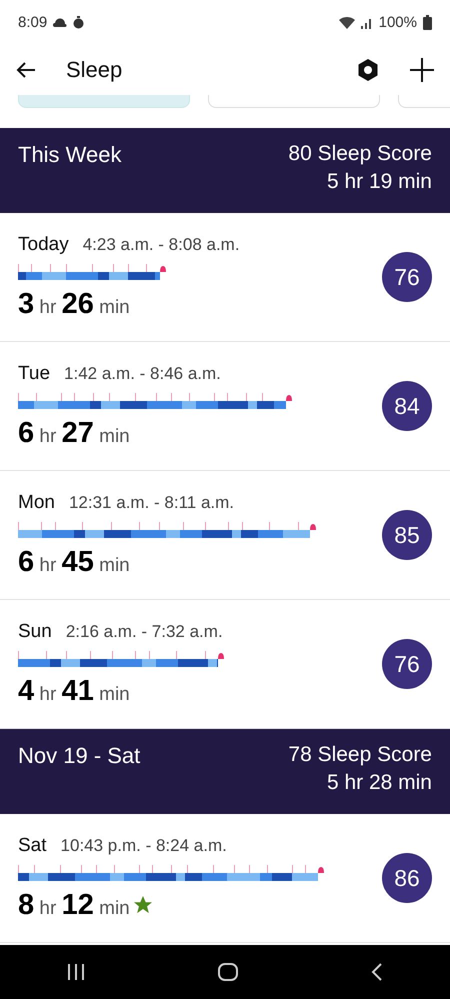 This screenshot has height=999, width=450. Describe the element at coordinates (70, 155) in the screenshot. I see `week-title: This Week` at that location.